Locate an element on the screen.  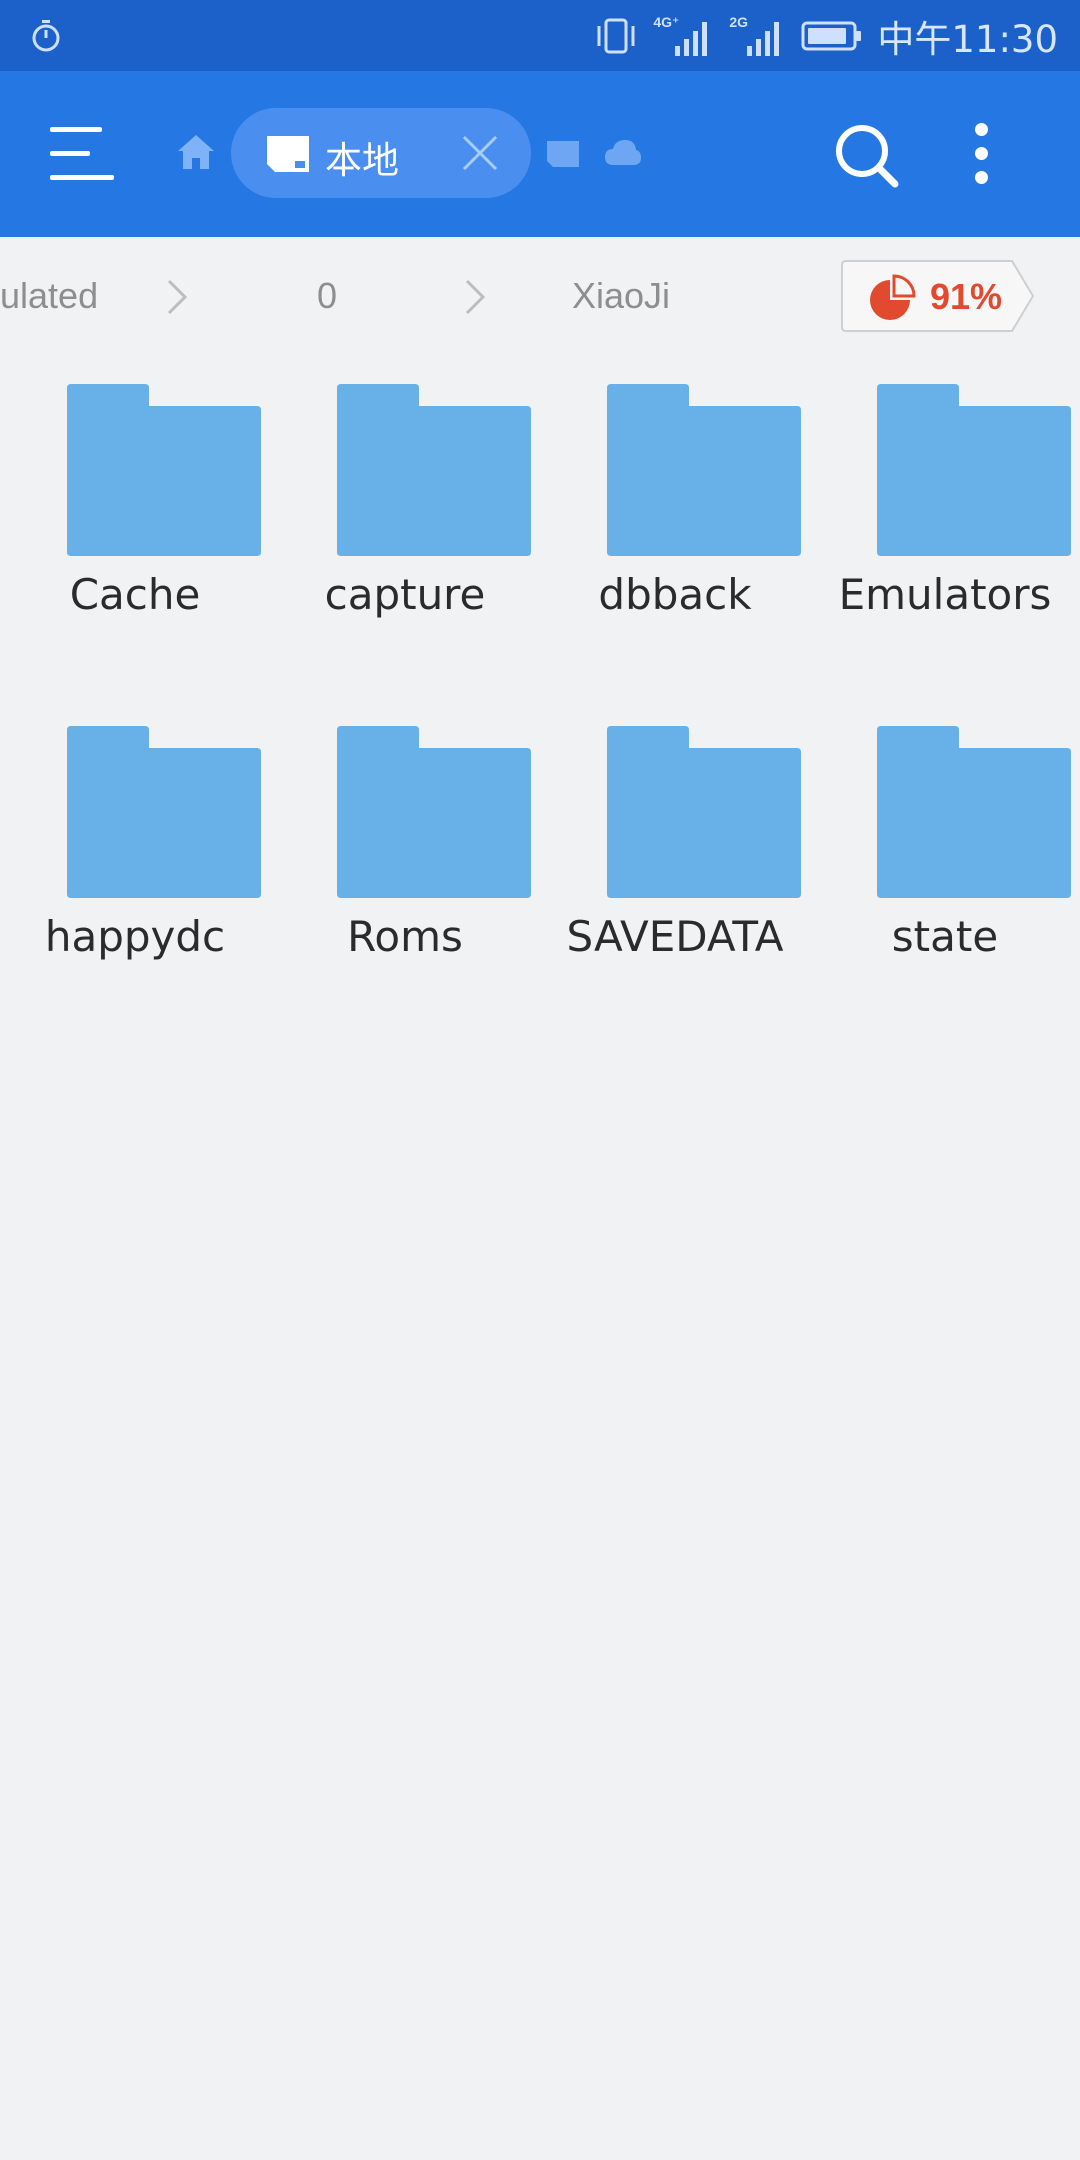
menu-icon is located at coordinates (82, 155).